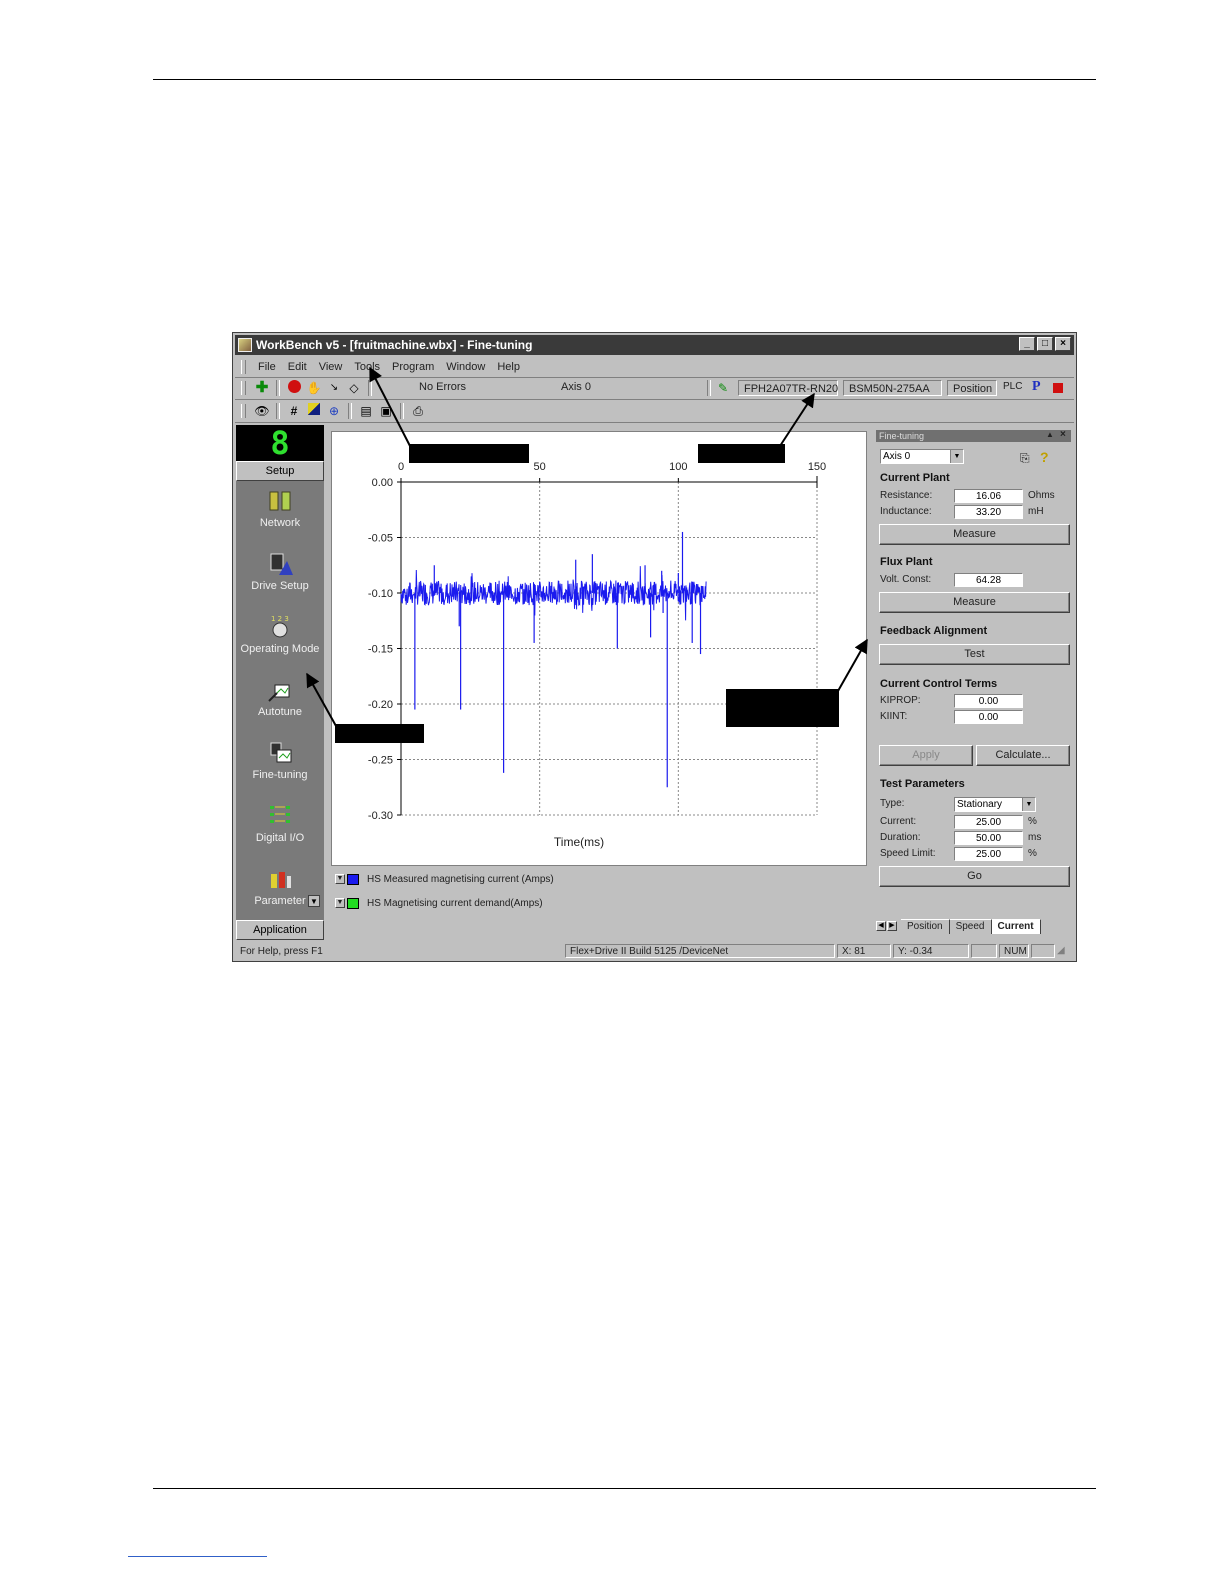 This screenshot has width=1224, height=1584. Describe the element at coordinates (654, 411) in the screenshot. I see `view-toolbar: 👁 # ⊕ ▤ ▣ ⎙` at that location.